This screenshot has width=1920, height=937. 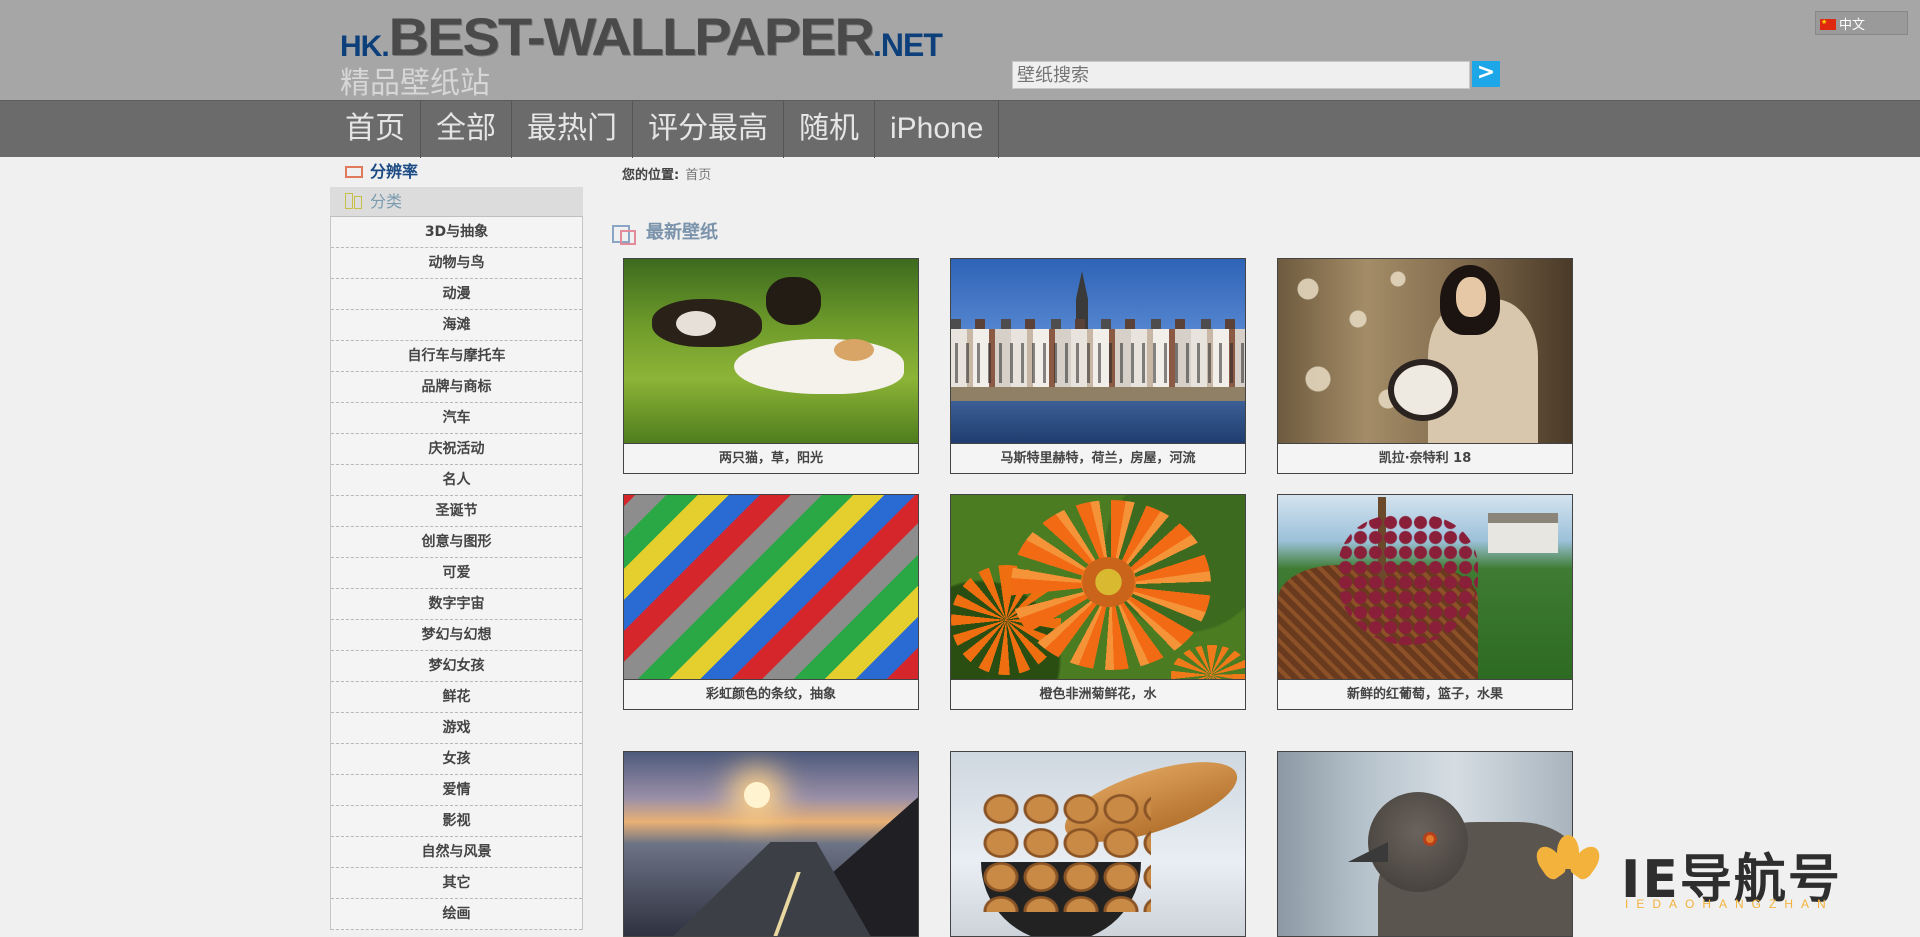 What do you see at coordinates (771, 694) in the screenshot?
I see `wallpaper-caption: 彩虹颜色的条纹，抽象` at bounding box center [771, 694].